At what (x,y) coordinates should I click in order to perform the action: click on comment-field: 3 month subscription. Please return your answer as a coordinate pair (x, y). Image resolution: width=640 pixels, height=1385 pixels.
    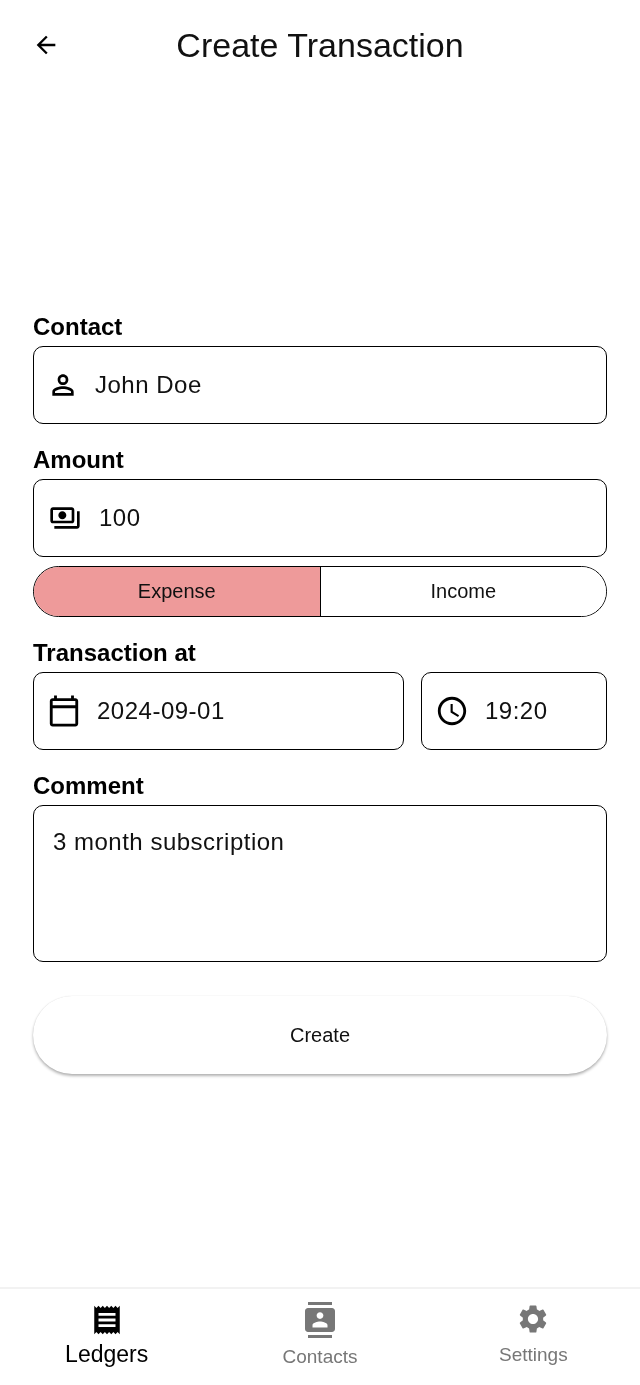
    Looking at the image, I should click on (320, 883).